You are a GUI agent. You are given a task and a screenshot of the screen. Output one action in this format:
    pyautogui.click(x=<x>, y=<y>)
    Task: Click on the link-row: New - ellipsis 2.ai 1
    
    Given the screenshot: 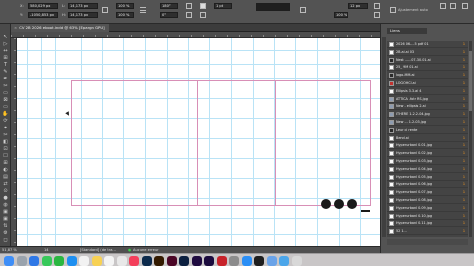 What is the action you would take?
    pyautogui.click(x=427, y=107)
    